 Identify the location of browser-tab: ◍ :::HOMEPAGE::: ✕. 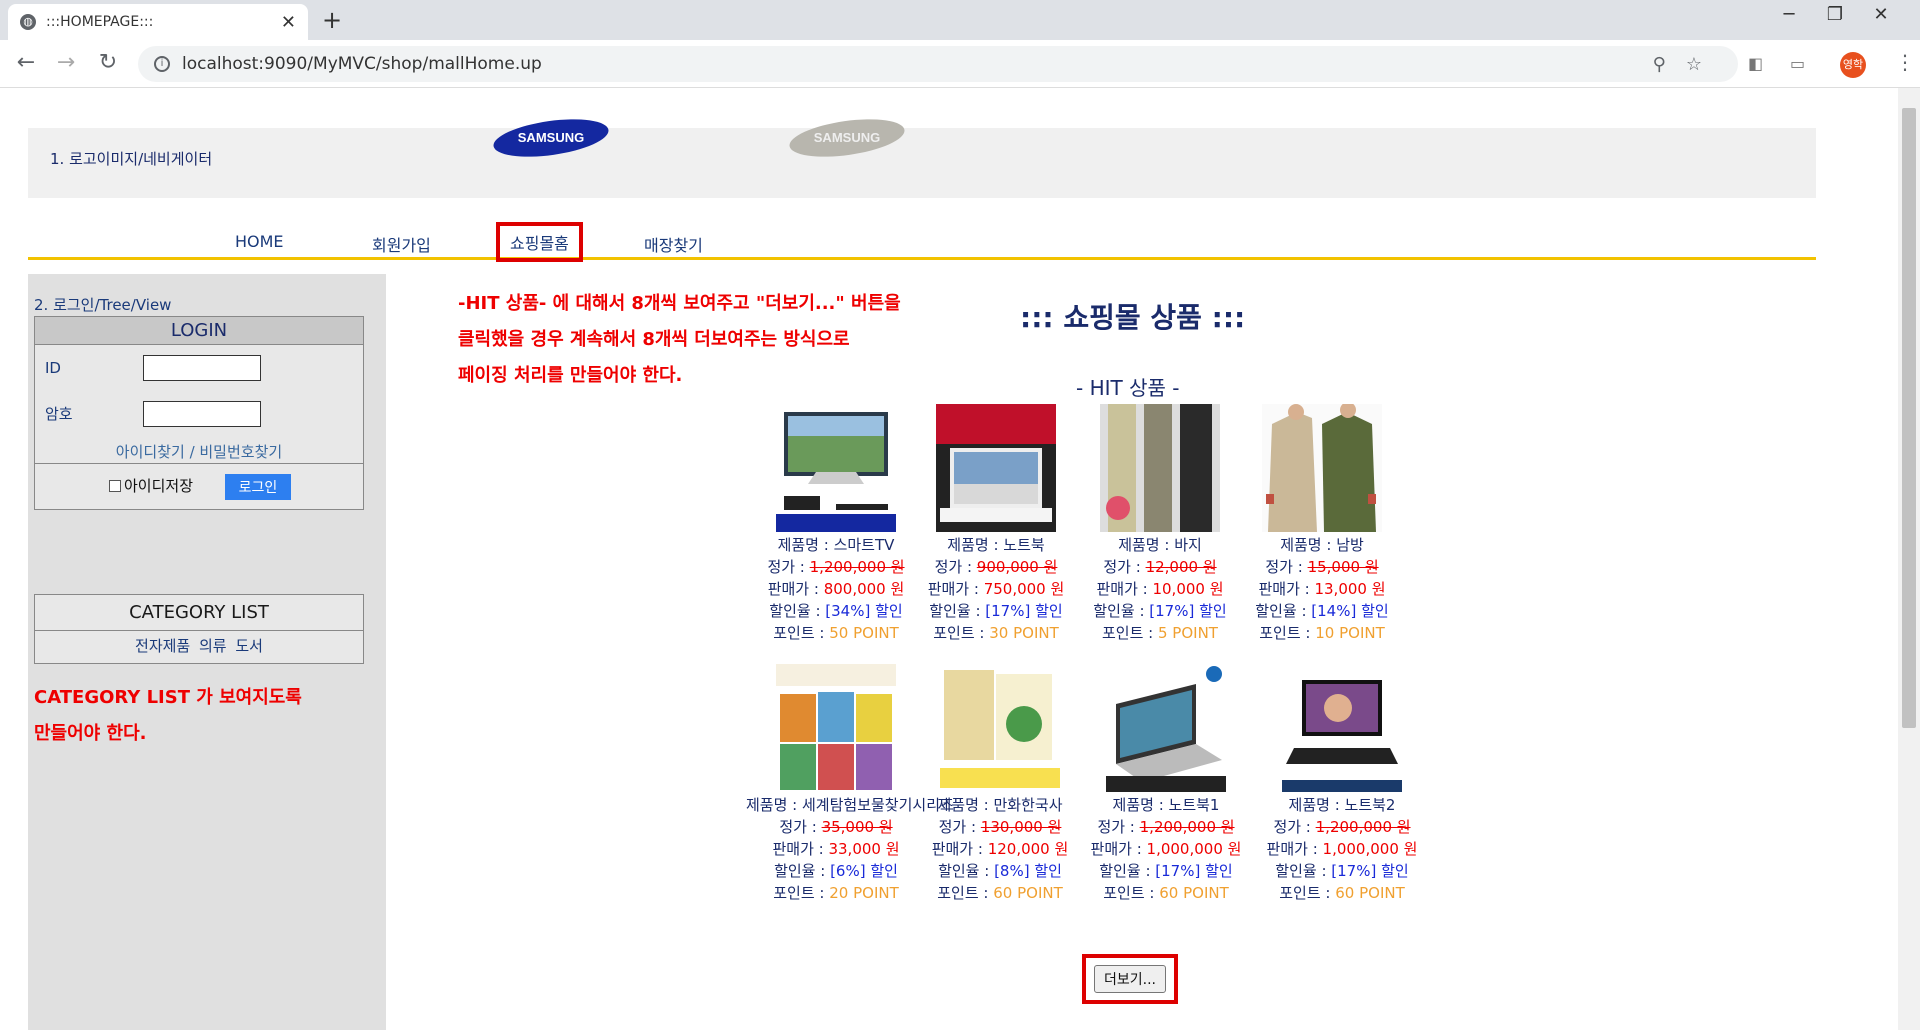
(158, 22).